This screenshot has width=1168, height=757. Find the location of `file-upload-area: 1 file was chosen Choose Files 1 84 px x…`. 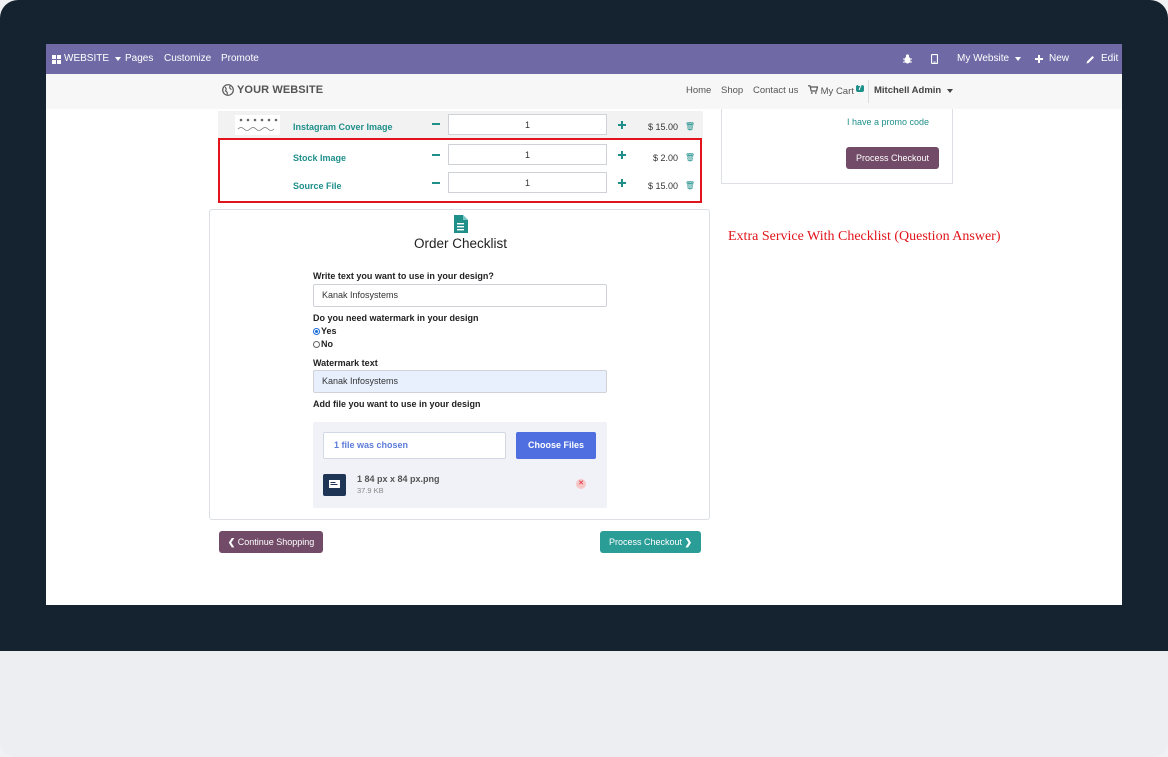

file-upload-area: 1 file was chosen Choose Files 1 84 px x… is located at coordinates (460, 465).